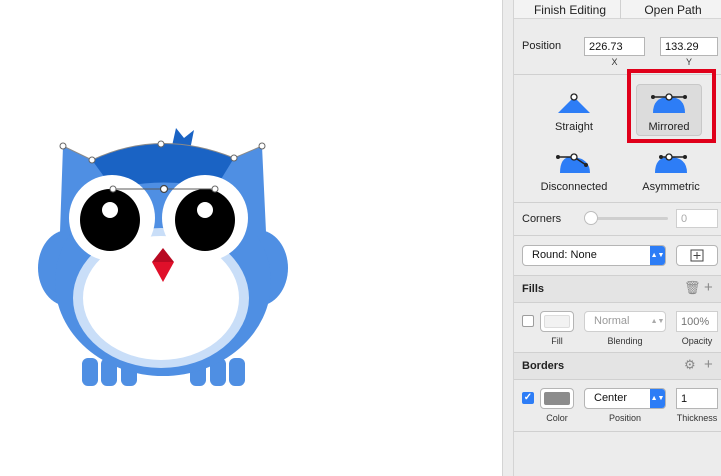 The width and height of the screenshot is (721, 476). I want to click on fills-title: Fills, so click(533, 289).